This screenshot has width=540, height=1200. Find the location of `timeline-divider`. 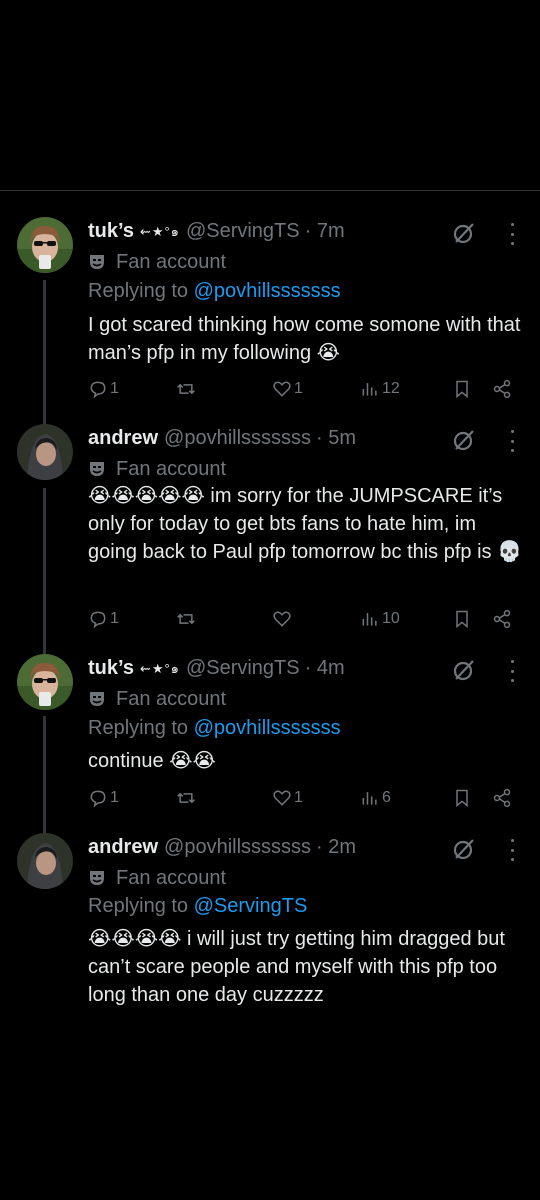

timeline-divider is located at coordinates (270, 190).